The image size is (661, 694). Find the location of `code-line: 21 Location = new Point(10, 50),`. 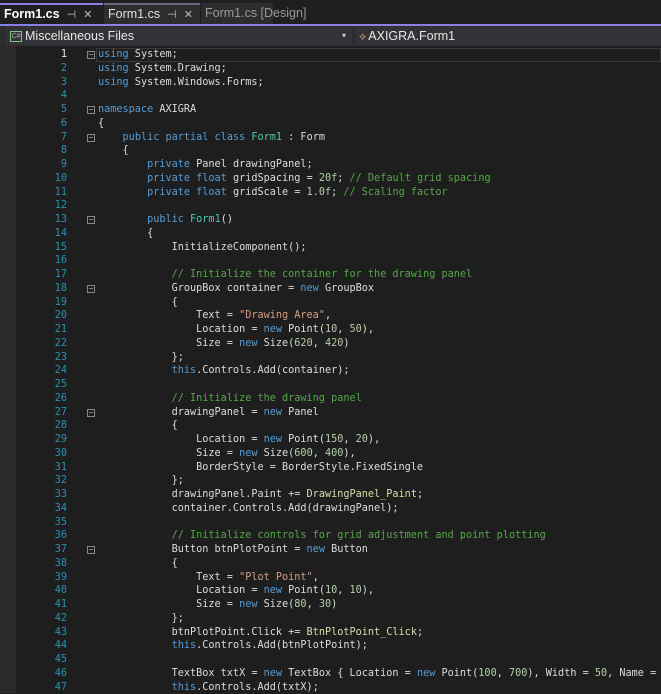

code-line: 21 Location = new Point(10, 50), is located at coordinates (330, 330).